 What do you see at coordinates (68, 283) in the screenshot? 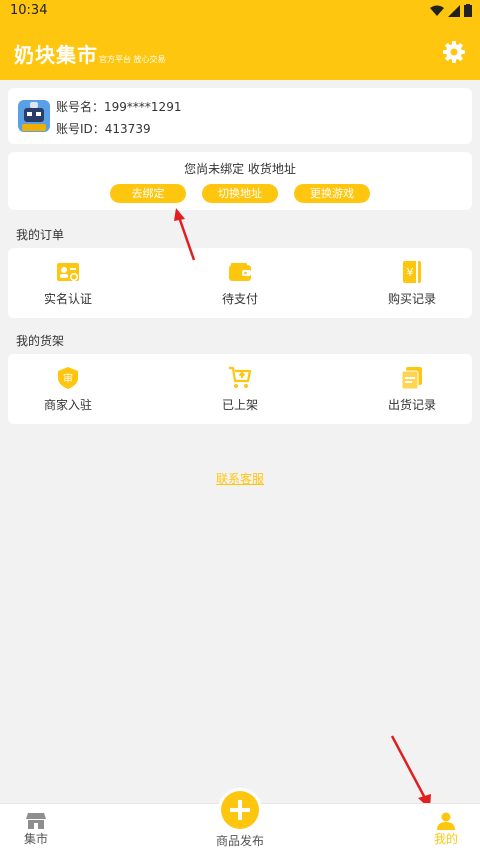
I see `order-item-real-name: 实名认证` at bounding box center [68, 283].